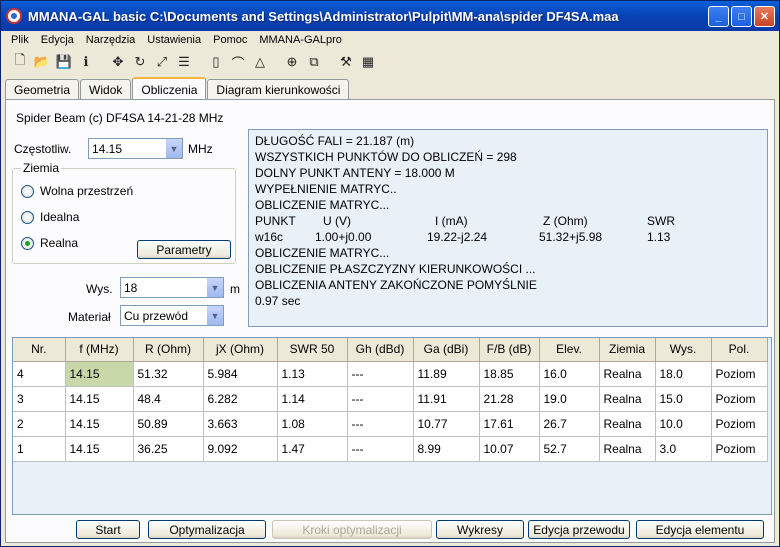 The width and height of the screenshot is (780, 547). I want to click on target-icon: ⊕, so click(292, 62).